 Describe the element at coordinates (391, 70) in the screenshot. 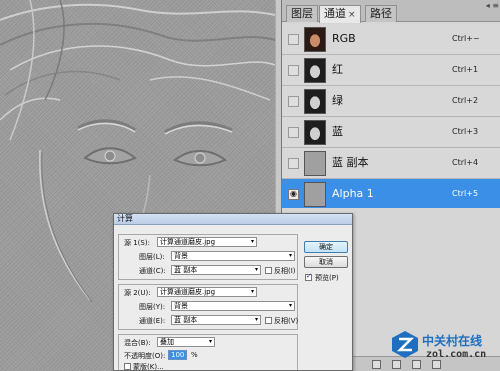

I see `channel-row-red: 红 Ctrl+1` at that location.